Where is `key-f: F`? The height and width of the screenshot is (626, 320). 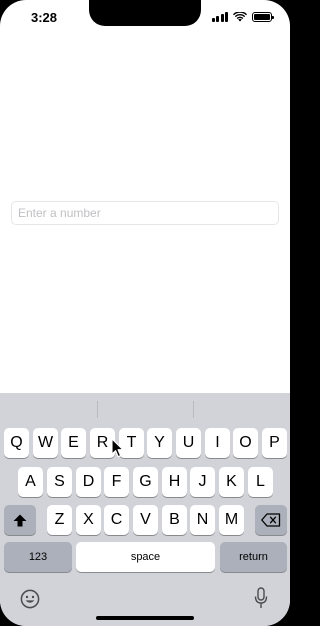
key-f: F is located at coordinates (116, 482).